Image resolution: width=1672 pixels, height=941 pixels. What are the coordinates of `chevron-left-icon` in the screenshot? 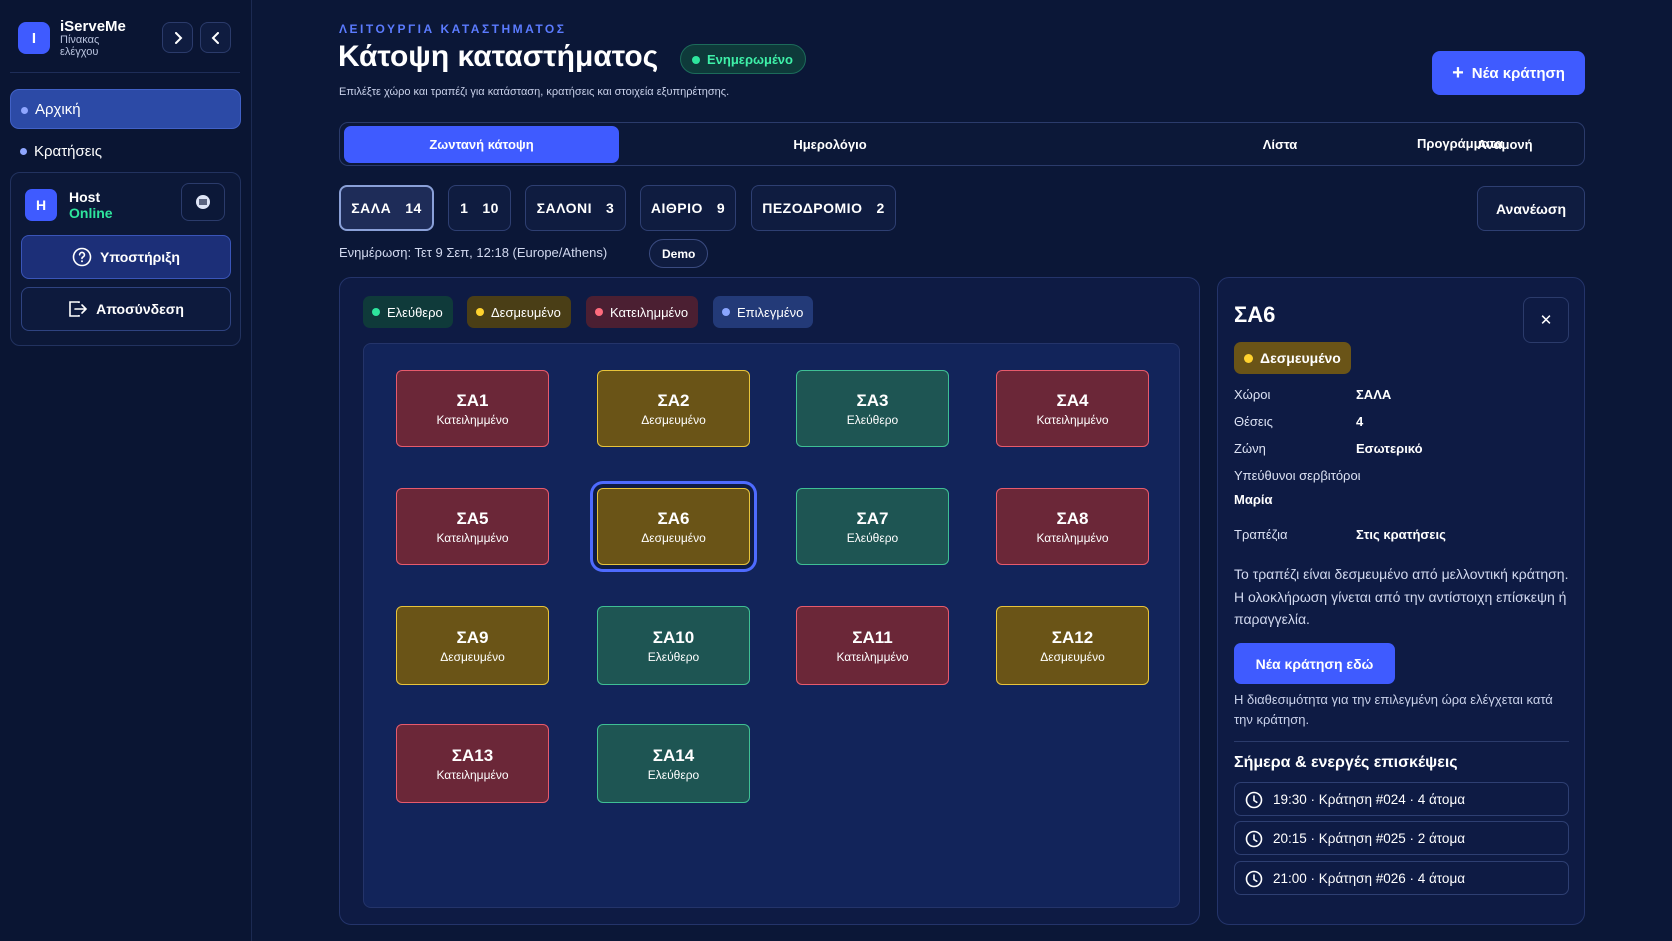 It's located at (215, 37).